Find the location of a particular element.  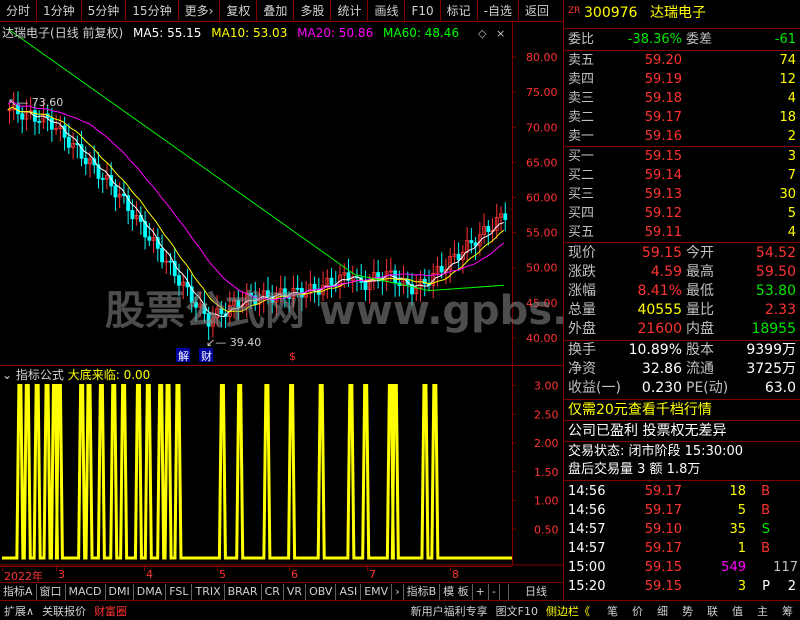

x-axis: 2022年 3 4 5 6 7 8 is located at coordinates (256, 574).